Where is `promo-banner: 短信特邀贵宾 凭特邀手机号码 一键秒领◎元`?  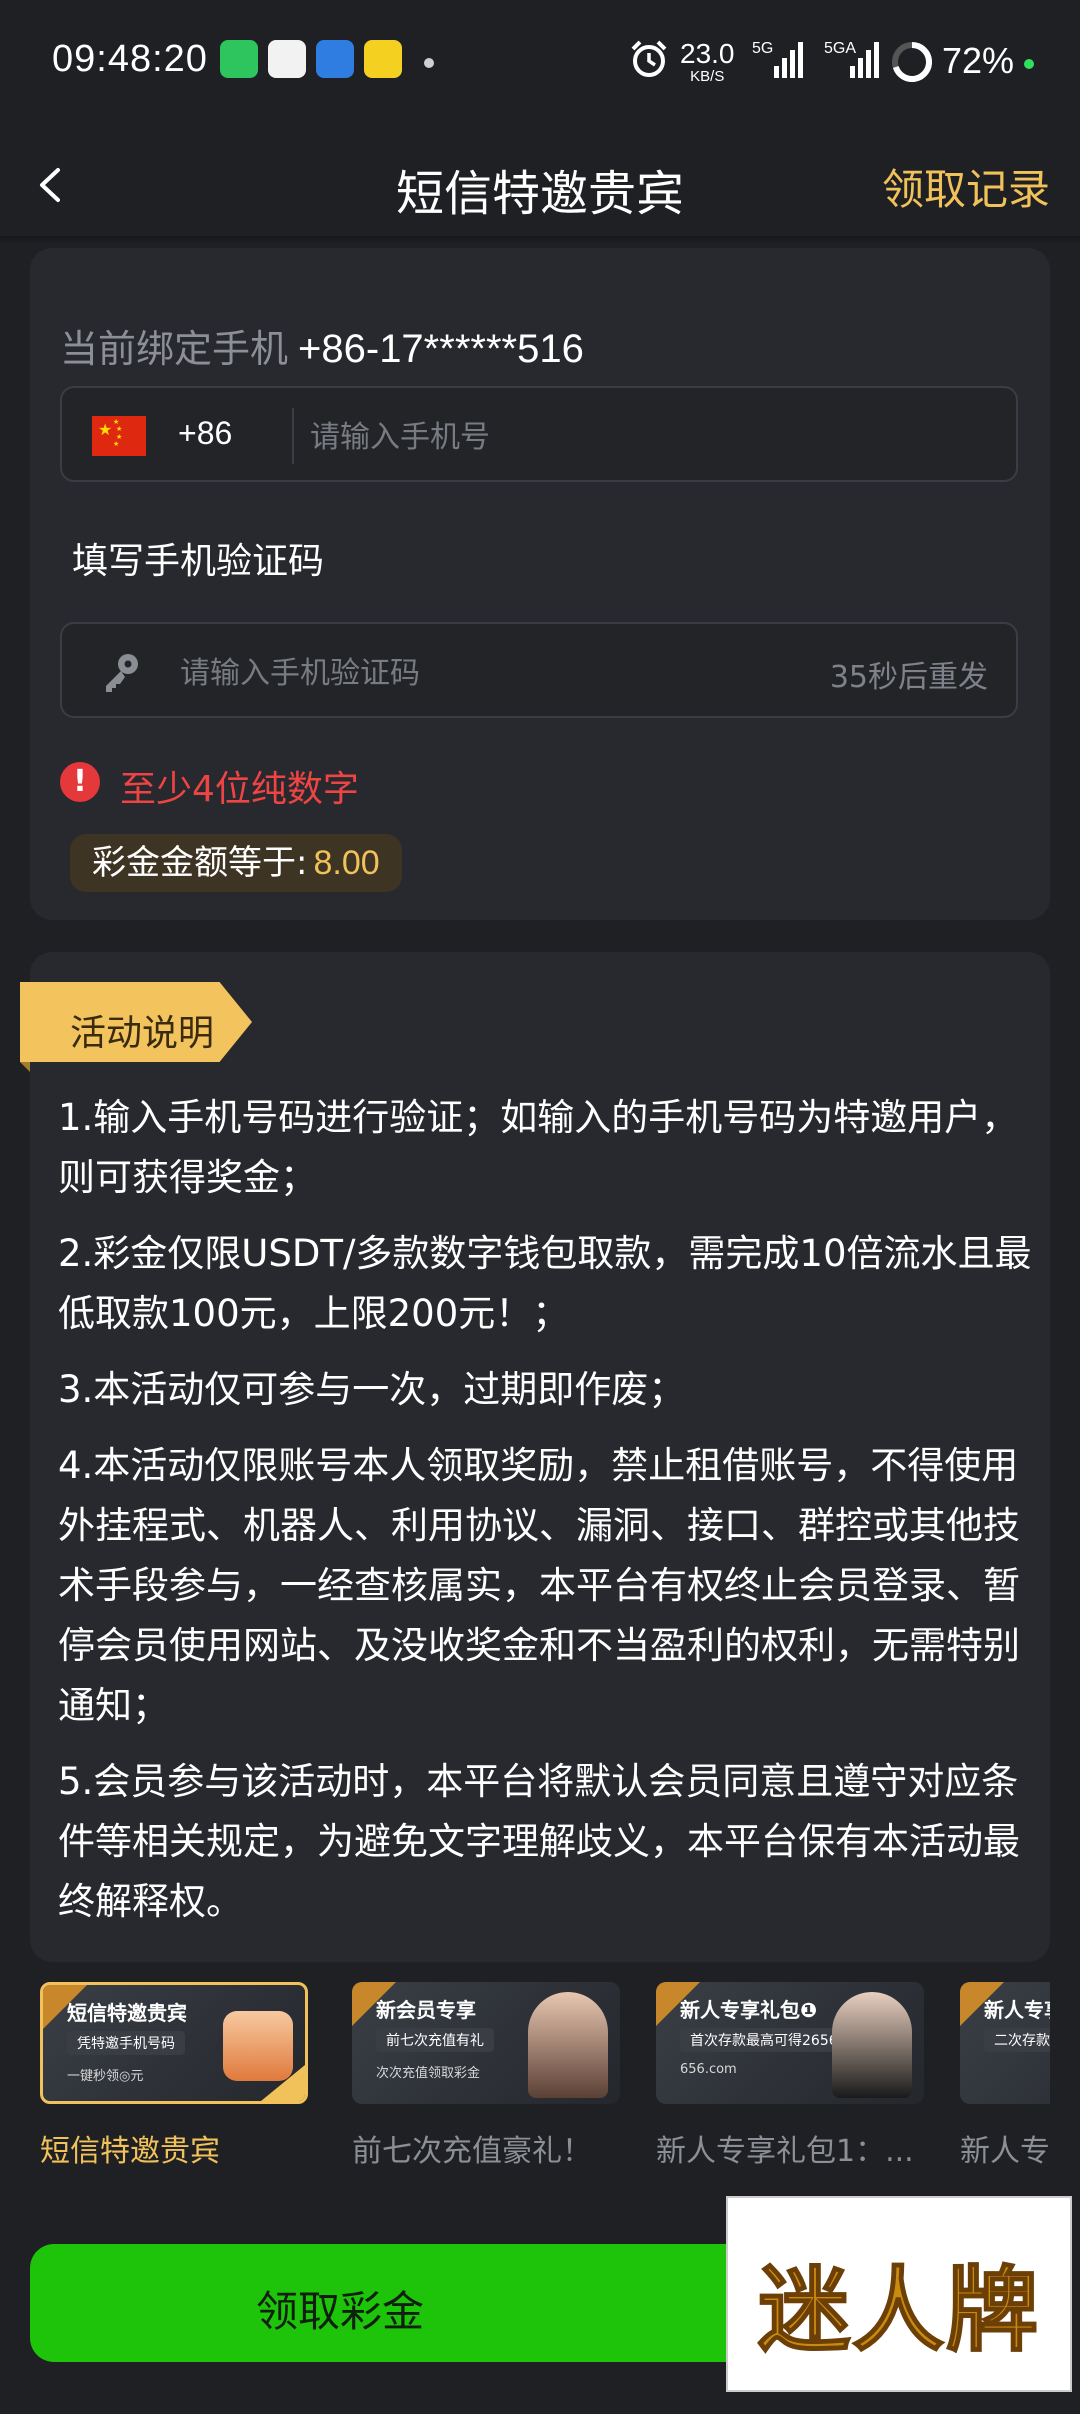 promo-banner: 短信特邀贵宾 凭特邀手机号码 一键秒领◎元 is located at coordinates (174, 2043).